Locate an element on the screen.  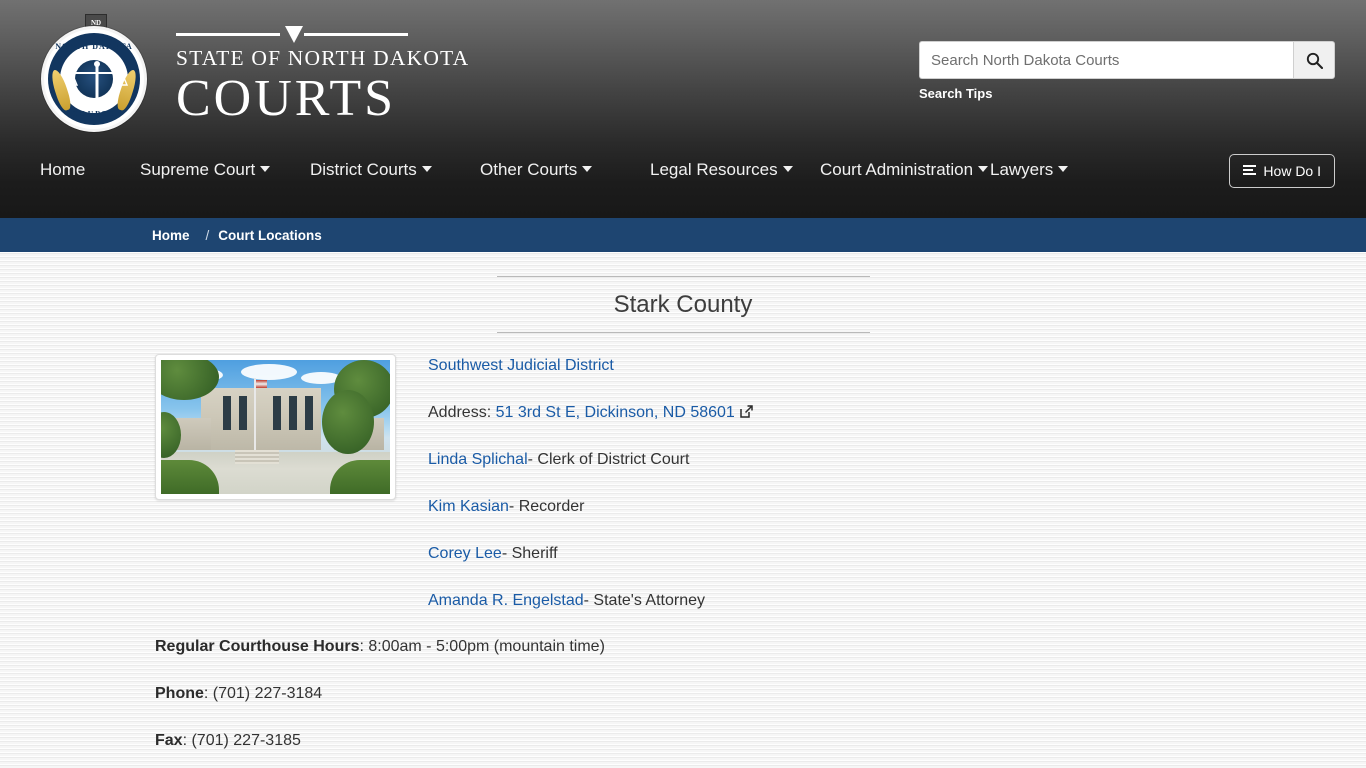
page-title-block: Stark County is located at coordinates (683, 304).